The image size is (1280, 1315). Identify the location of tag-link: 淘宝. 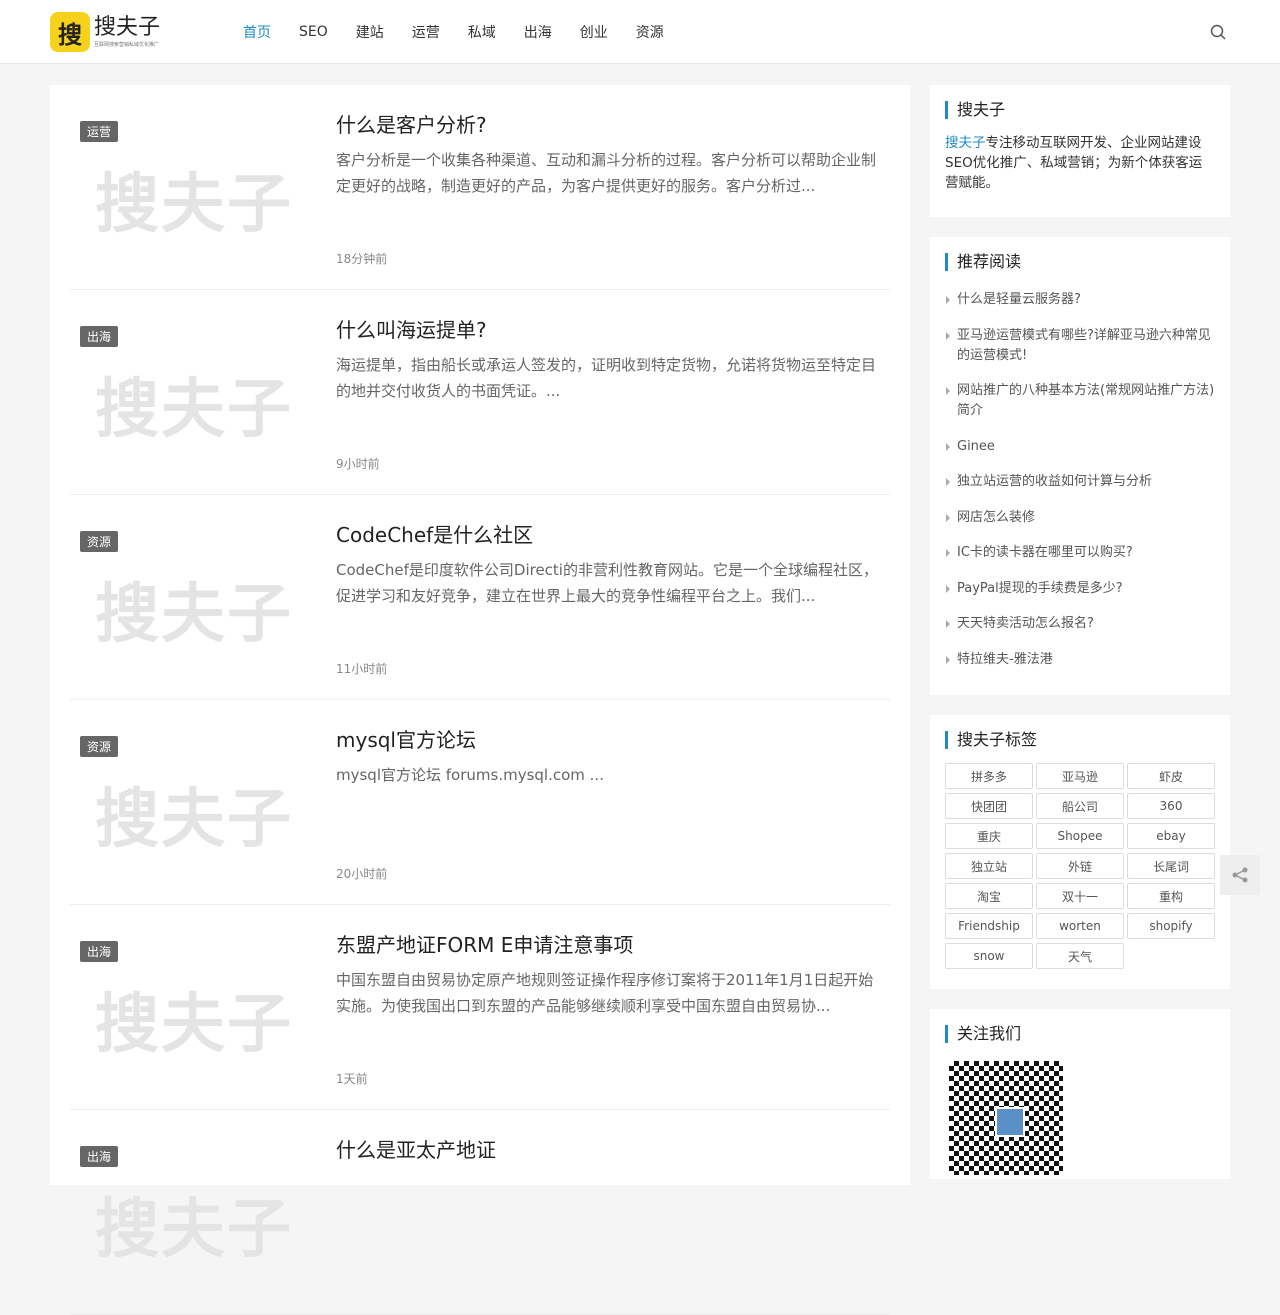
(989, 896).